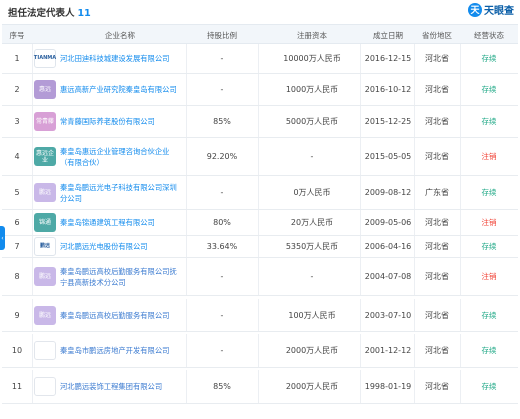 This screenshot has height=419, width=520. What do you see at coordinates (388, 315) in the screenshot?
I see `established-date: 2003-07-10` at bounding box center [388, 315].